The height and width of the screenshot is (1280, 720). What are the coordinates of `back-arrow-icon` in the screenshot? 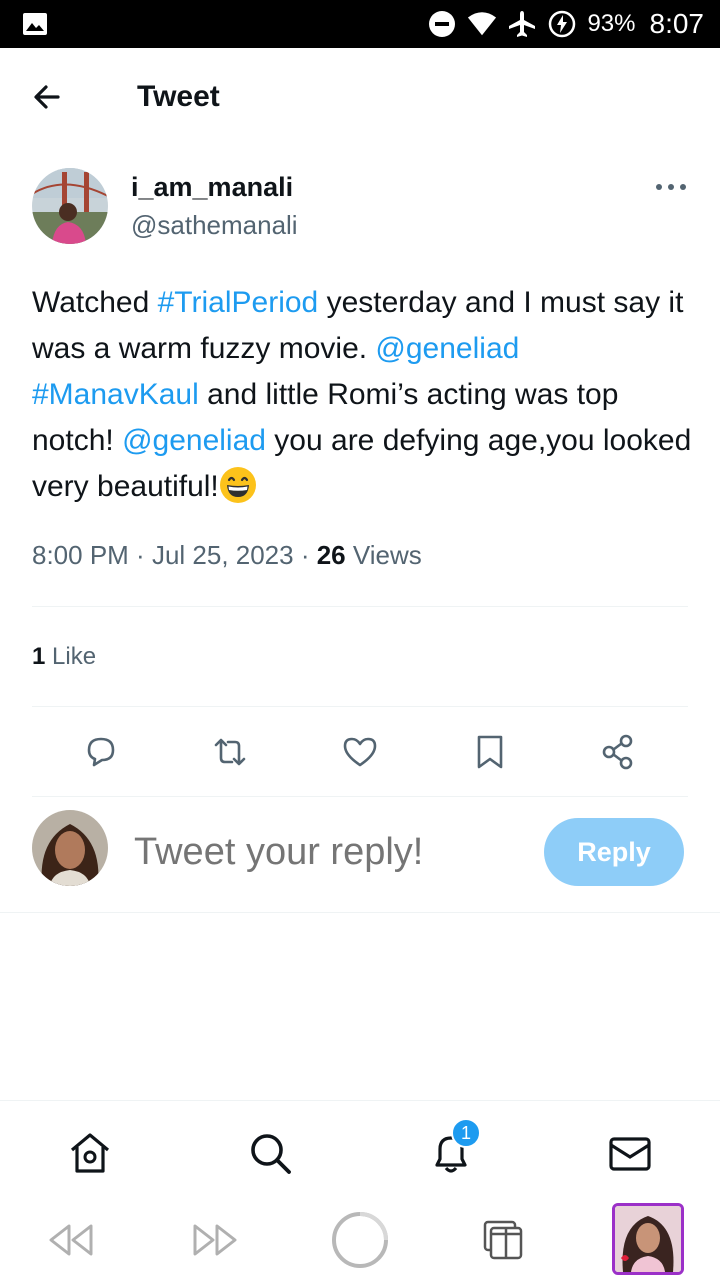 It's located at (50, 97).